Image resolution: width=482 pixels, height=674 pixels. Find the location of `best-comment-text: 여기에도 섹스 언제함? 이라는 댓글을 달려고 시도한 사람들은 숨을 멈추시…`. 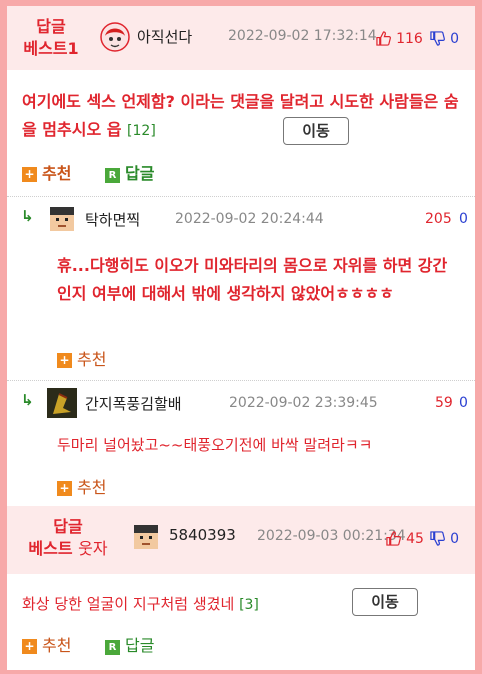

best-comment-text: 여기에도 섹스 언제함? 이라는 댓글을 달려고 시도한 사람들은 숨을 멈추시… is located at coordinates (242, 116).